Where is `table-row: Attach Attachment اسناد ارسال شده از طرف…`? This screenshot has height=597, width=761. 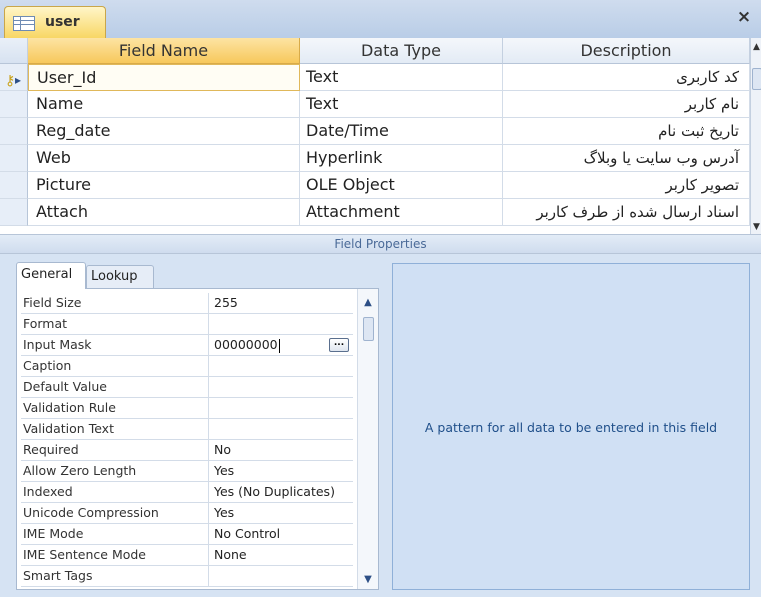
table-row: Attach Attachment اسناد ارسال شده از طرف… is located at coordinates (375, 212).